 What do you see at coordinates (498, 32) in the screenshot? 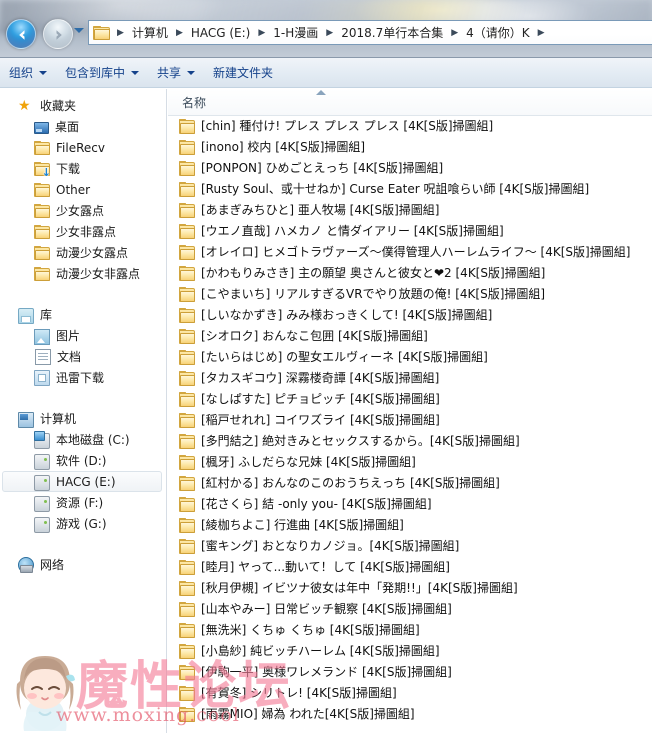
I see `breadcrumb-item-folder3: 4（请你）K` at bounding box center [498, 32].